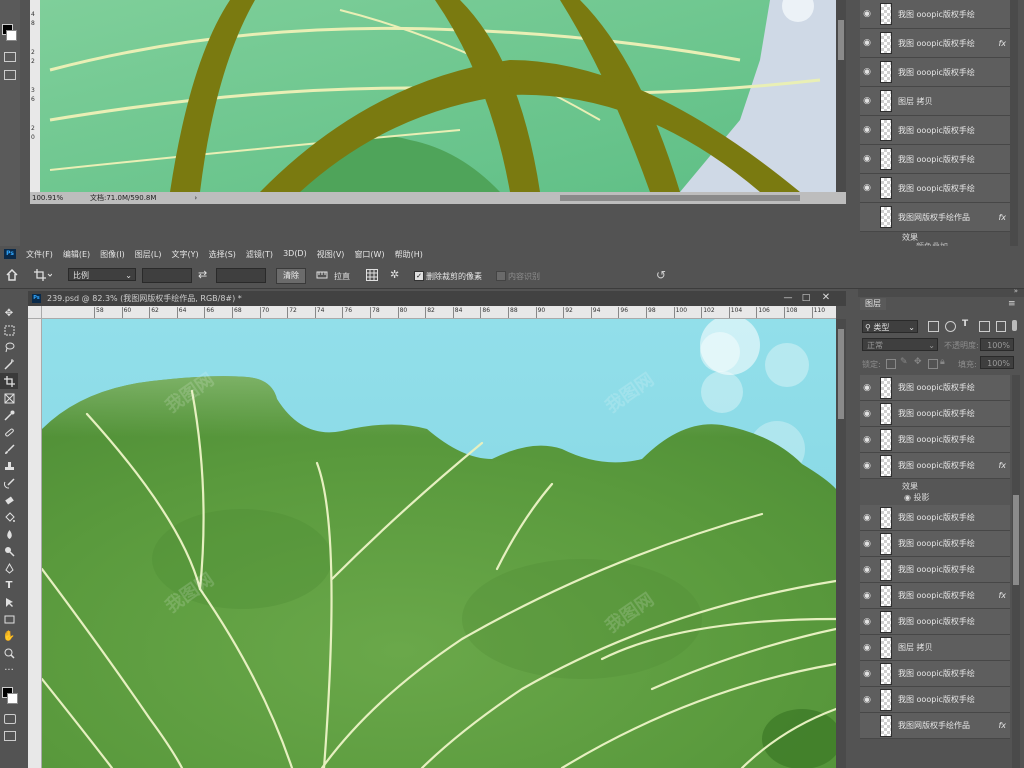 The height and width of the screenshot is (768, 1024). I want to click on menu-item-7: 3D(D), so click(295, 254).